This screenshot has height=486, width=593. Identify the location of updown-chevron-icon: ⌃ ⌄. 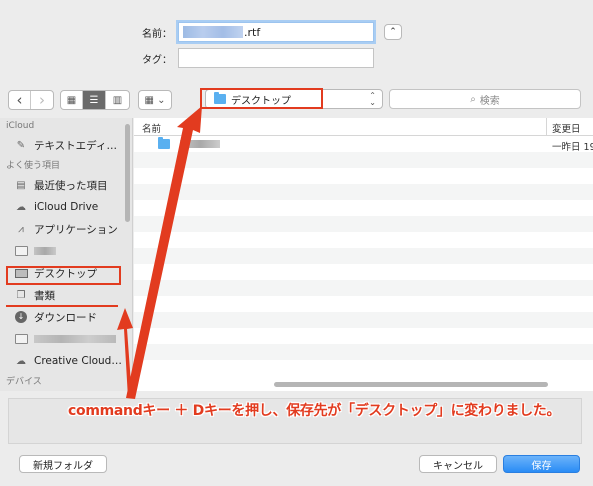
(372, 99).